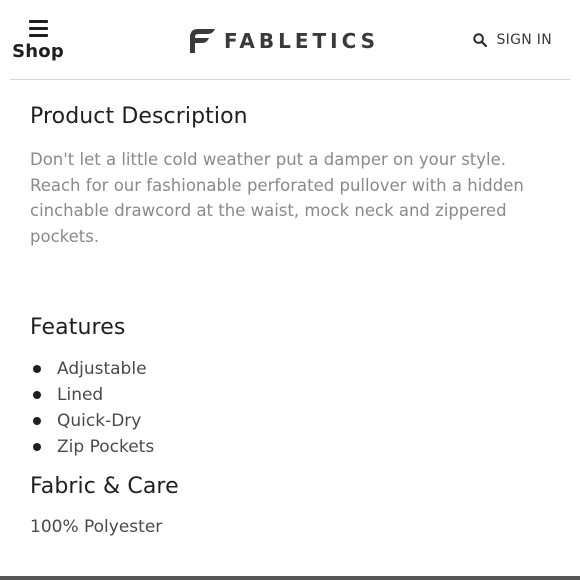 The width and height of the screenshot is (580, 580). I want to click on sign-in-button: SIGN IN, so click(512, 40).